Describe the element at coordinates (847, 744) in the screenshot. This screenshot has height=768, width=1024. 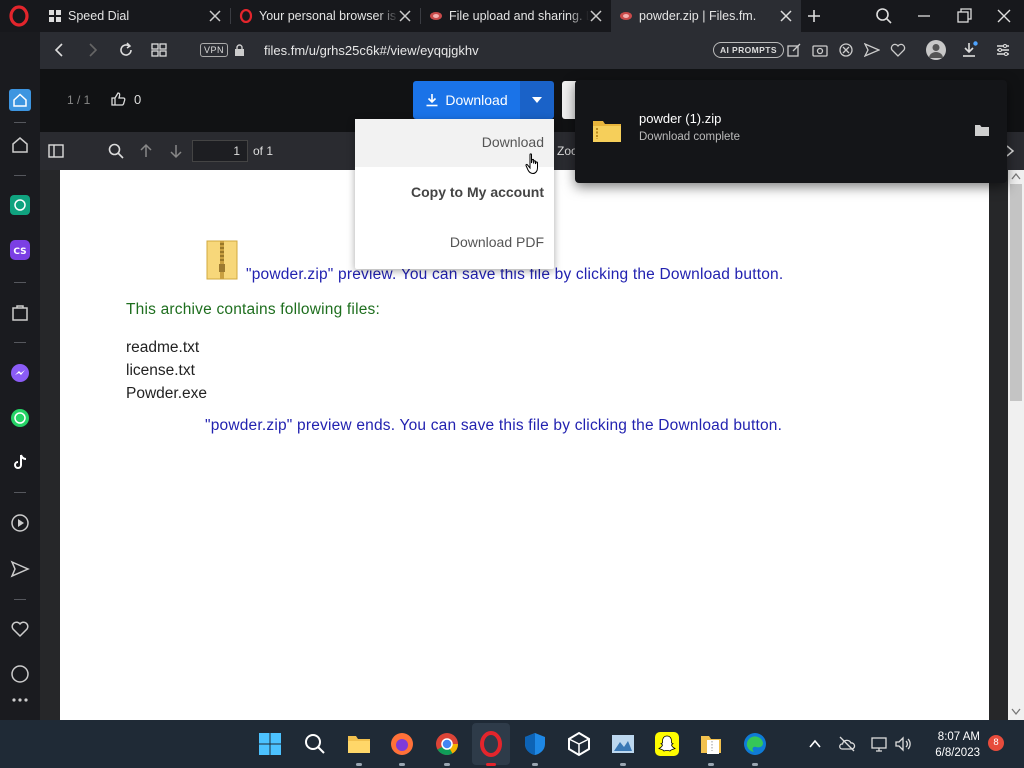
I see `cloud-offline-icon` at that location.